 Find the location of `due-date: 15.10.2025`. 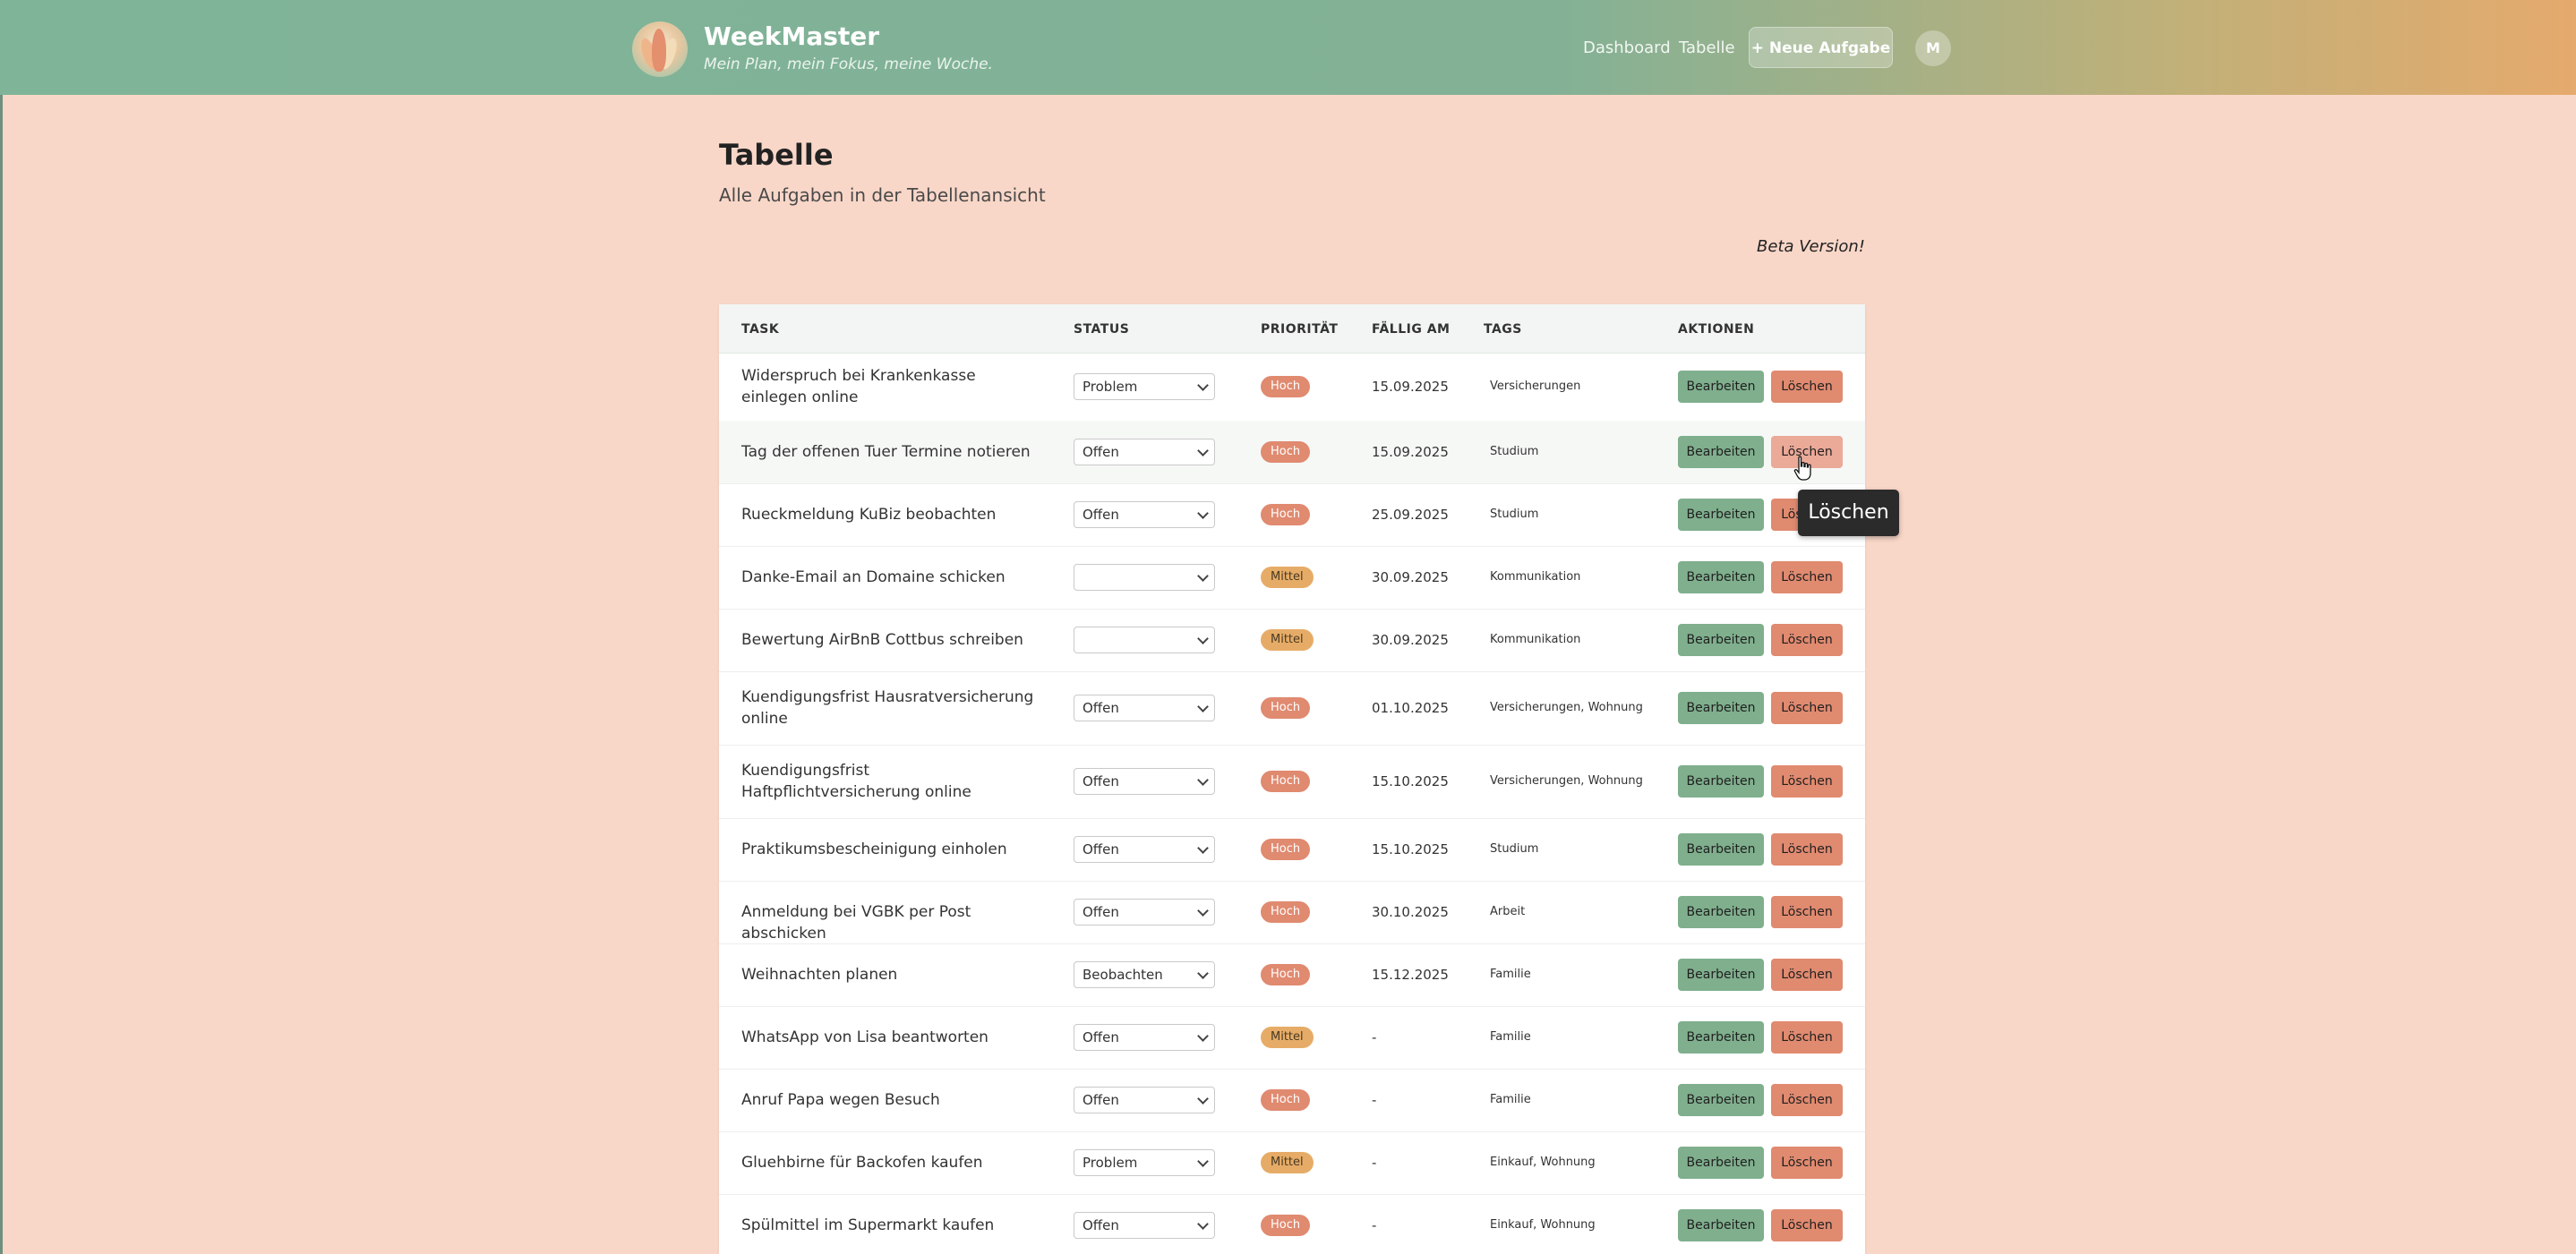

due-date: 15.10.2025 is located at coordinates (1410, 849).